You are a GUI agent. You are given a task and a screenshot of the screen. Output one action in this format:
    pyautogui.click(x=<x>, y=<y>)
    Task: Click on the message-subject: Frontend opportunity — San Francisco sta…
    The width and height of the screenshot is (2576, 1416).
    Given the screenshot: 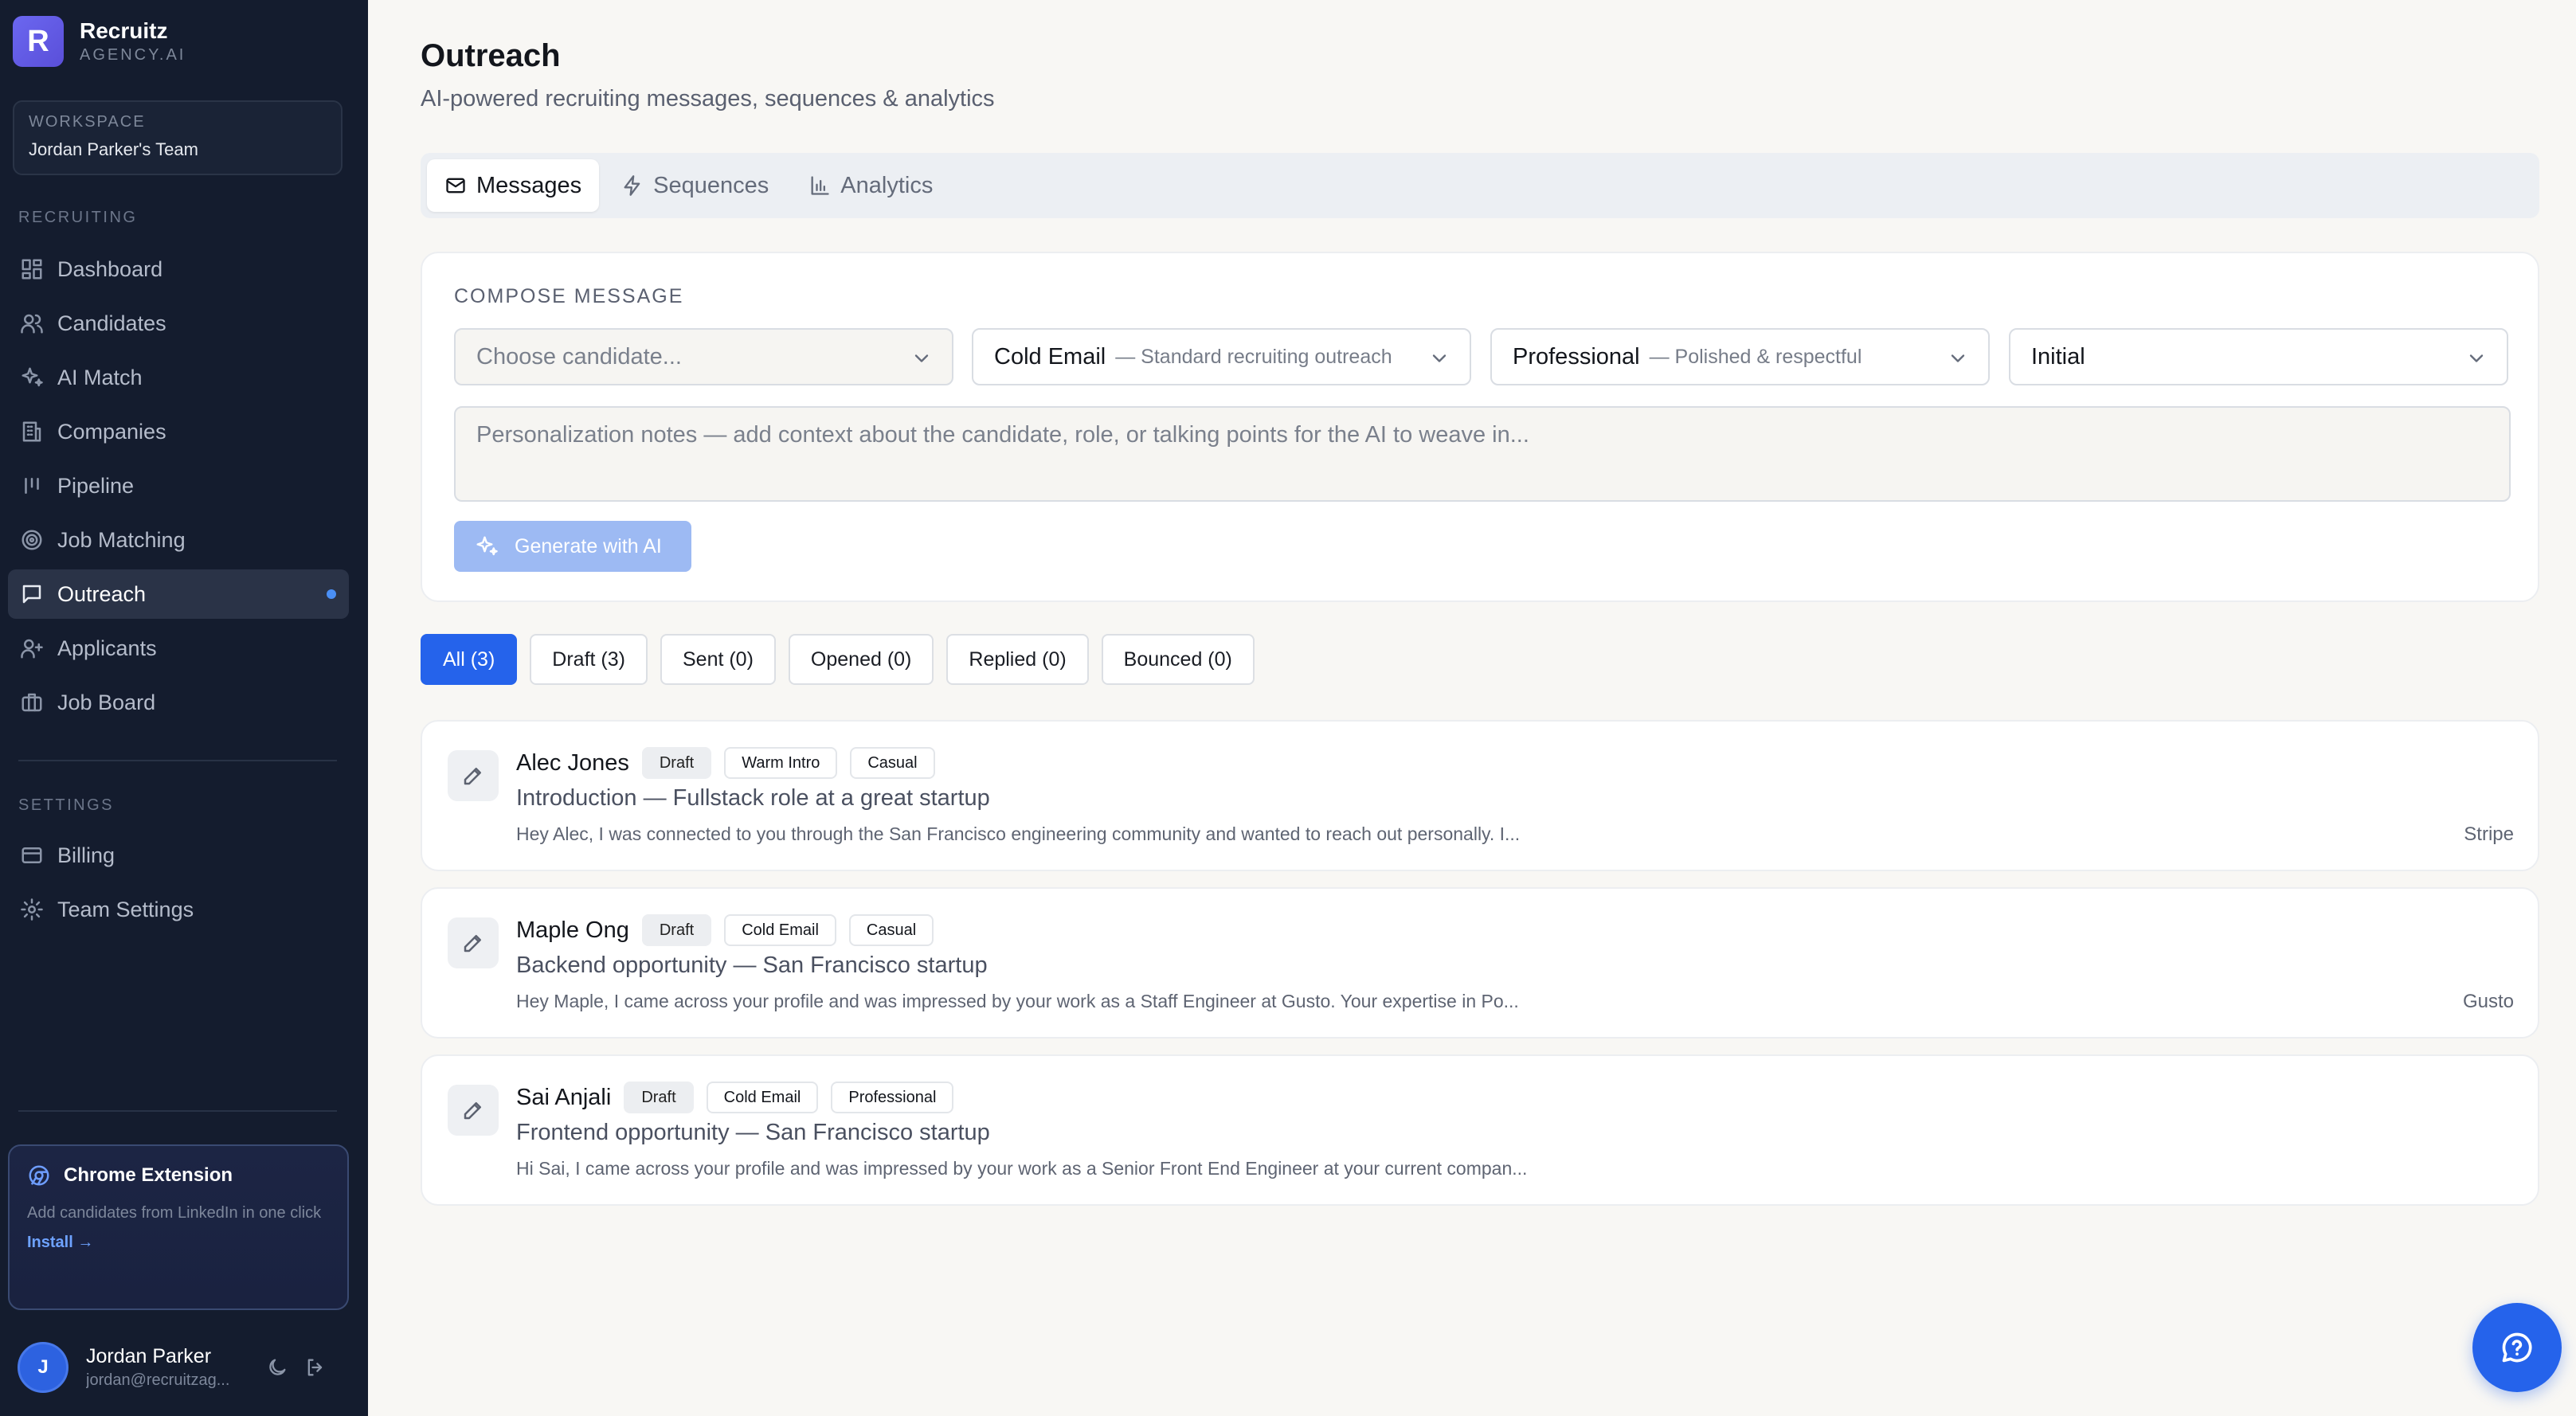 What is the action you would take?
    pyautogui.click(x=753, y=1132)
    